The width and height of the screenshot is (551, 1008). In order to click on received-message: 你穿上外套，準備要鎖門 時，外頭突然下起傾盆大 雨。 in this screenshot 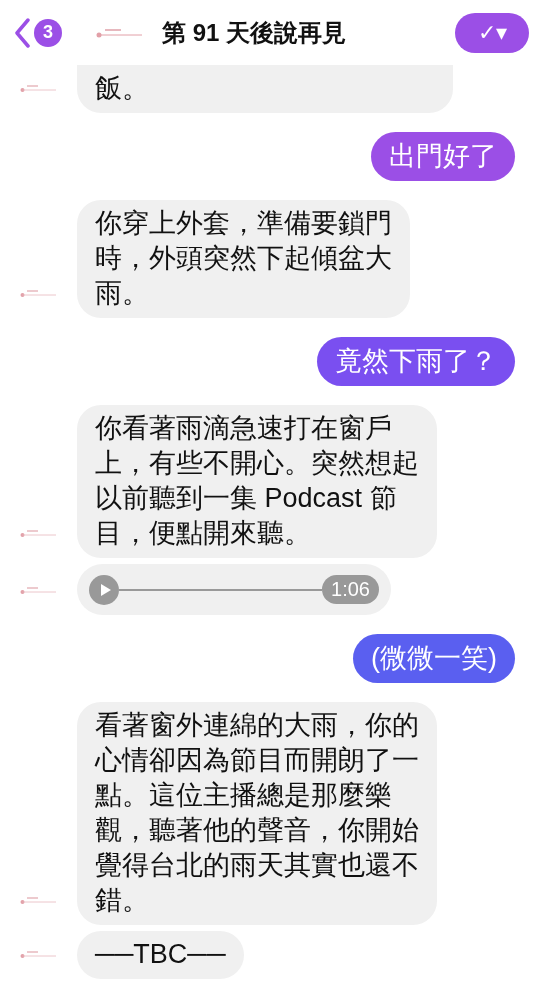, I will do `click(243, 259)`.